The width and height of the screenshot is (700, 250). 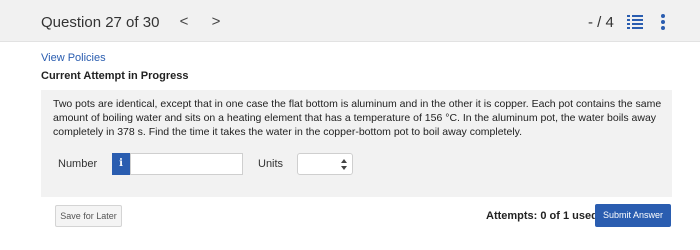 I want to click on list-icon, so click(x=635, y=22).